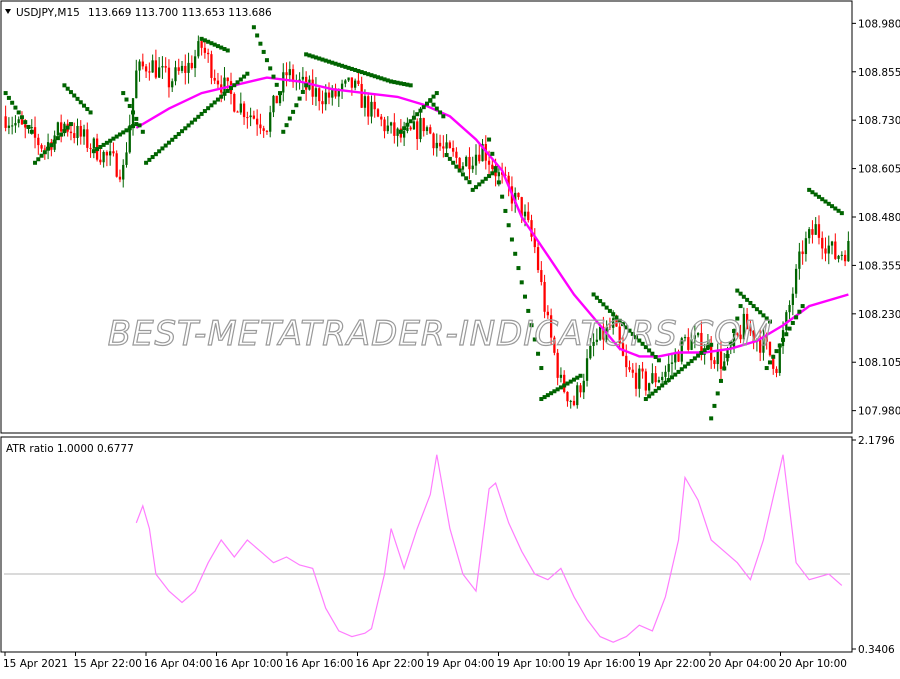  I want to click on price-tick-label: 108.355, so click(879, 266).